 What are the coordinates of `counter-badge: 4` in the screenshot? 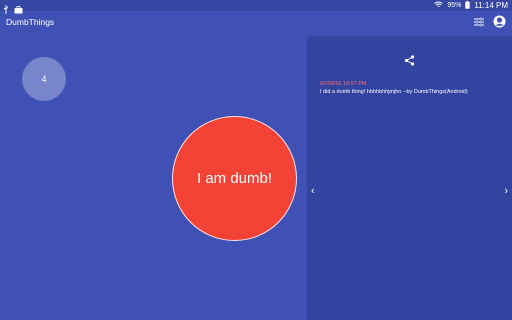 It's located at (44, 79).